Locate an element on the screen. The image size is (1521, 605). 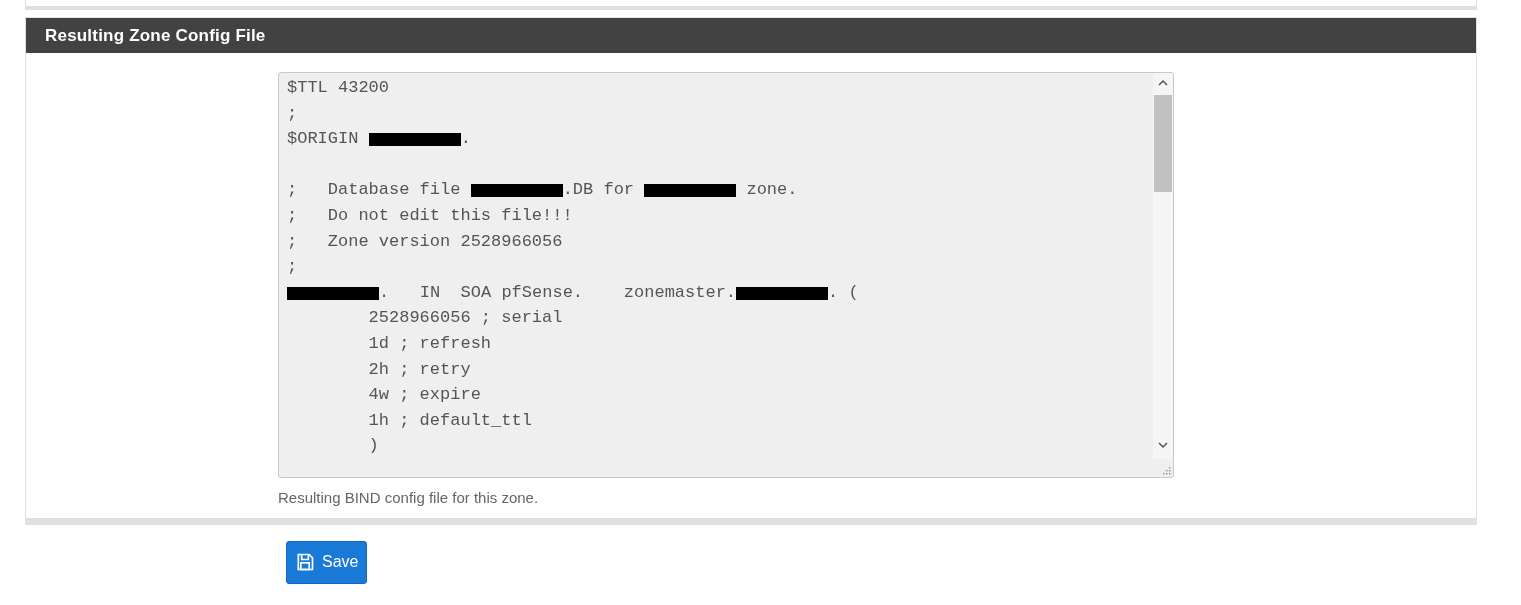
code-text: 1d ; refresh is located at coordinates (429, 343).